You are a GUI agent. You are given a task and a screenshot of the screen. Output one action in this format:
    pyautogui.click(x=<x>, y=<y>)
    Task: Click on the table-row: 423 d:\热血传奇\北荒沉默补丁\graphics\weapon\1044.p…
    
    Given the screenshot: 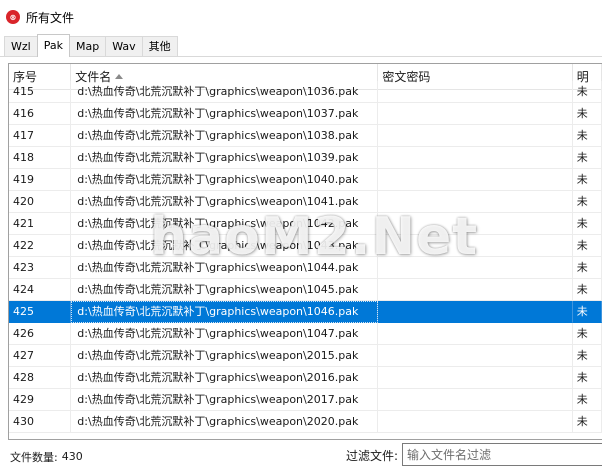 What is the action you would take?
    pyautogui.click(x=305, y=268)
    